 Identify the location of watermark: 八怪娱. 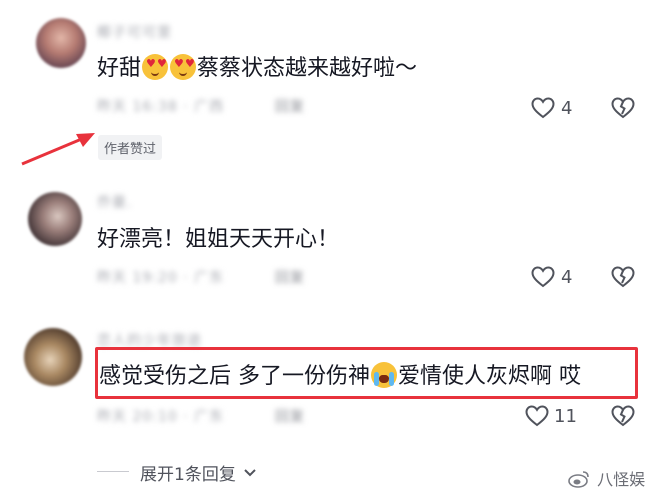
(606, 478).